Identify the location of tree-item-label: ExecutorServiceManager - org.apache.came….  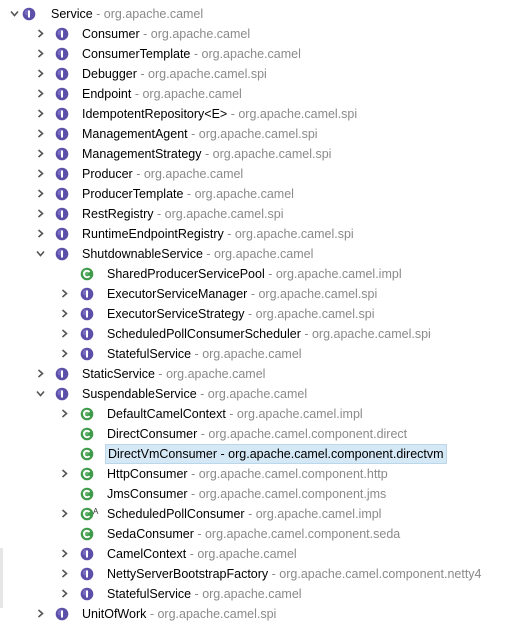
(242, 294).